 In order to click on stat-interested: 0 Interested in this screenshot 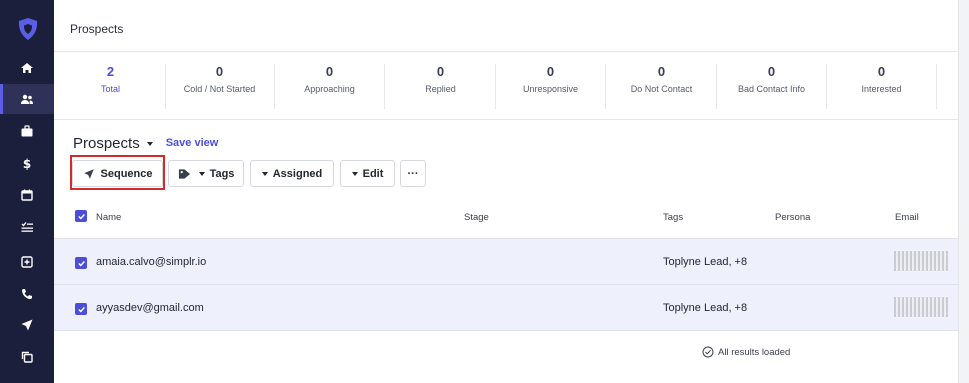, I will do `click(882, 86)`.